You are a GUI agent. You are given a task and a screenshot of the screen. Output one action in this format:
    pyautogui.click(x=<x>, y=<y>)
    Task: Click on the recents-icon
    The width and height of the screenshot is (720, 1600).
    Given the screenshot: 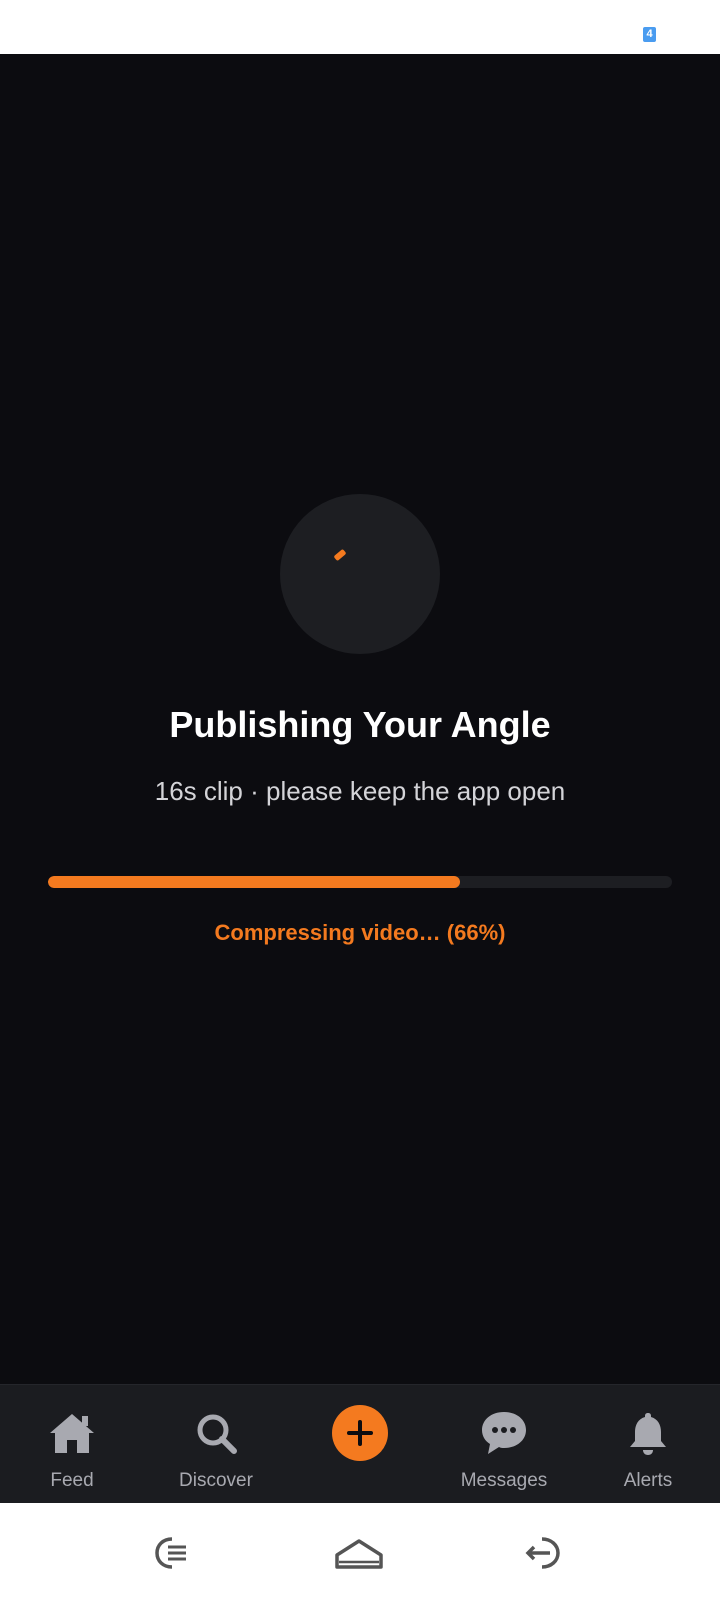 What is the action you would take?
    pyautogui.click(x=172, y=1553)
    